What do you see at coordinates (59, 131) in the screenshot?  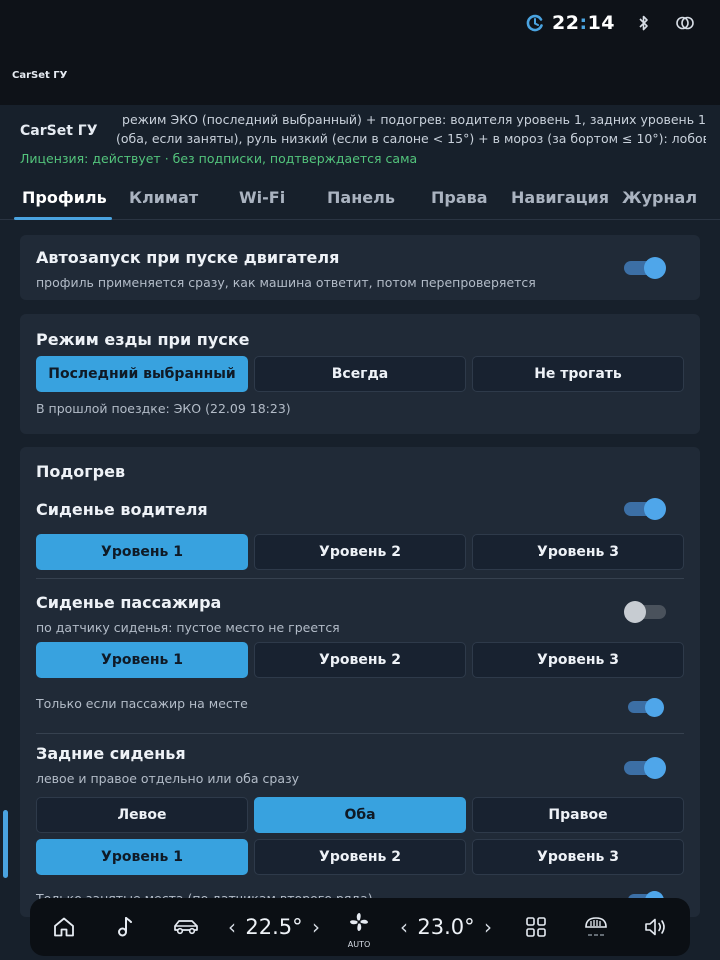 I see `app-title: CarSet ГУ` at bounding box center [59, 131].